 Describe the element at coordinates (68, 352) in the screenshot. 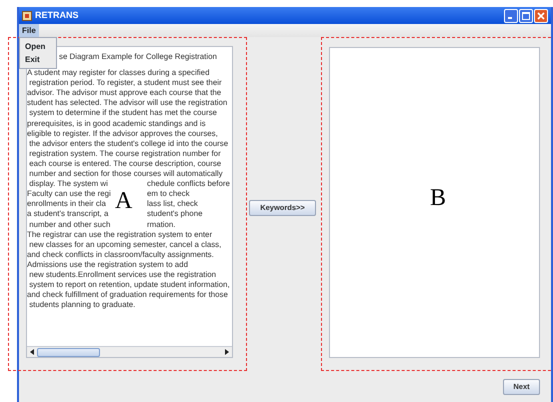

I see `scroll-thumb` at that location.